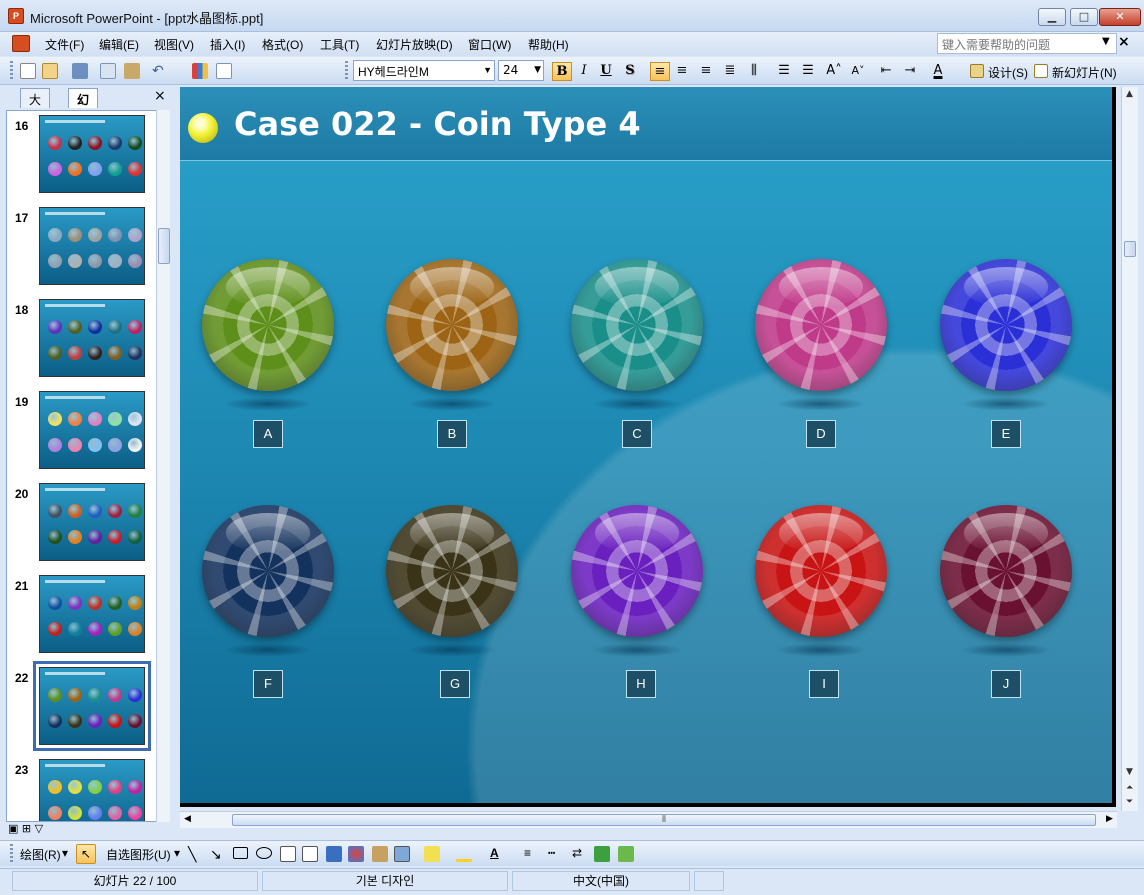 This screenshot has height=895, width=1144. I want to click on normal-view-icon: ▣, so click(13, 828).